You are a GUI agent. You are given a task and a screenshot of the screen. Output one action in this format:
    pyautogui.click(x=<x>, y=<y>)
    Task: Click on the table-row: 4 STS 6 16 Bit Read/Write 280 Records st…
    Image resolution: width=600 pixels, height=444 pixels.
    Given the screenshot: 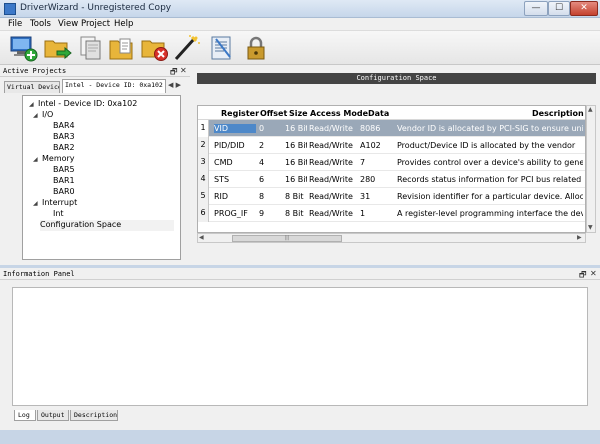 What is the action you would take?
    pyautogui.click(x=391, y=179)
    